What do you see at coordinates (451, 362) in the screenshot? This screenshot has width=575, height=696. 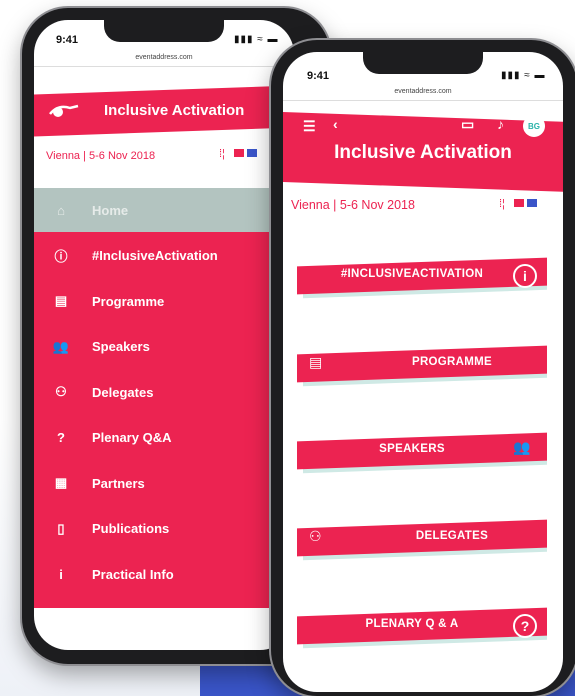 I see `tile-label: PROGRAMME` at bounding box center [451, 362].